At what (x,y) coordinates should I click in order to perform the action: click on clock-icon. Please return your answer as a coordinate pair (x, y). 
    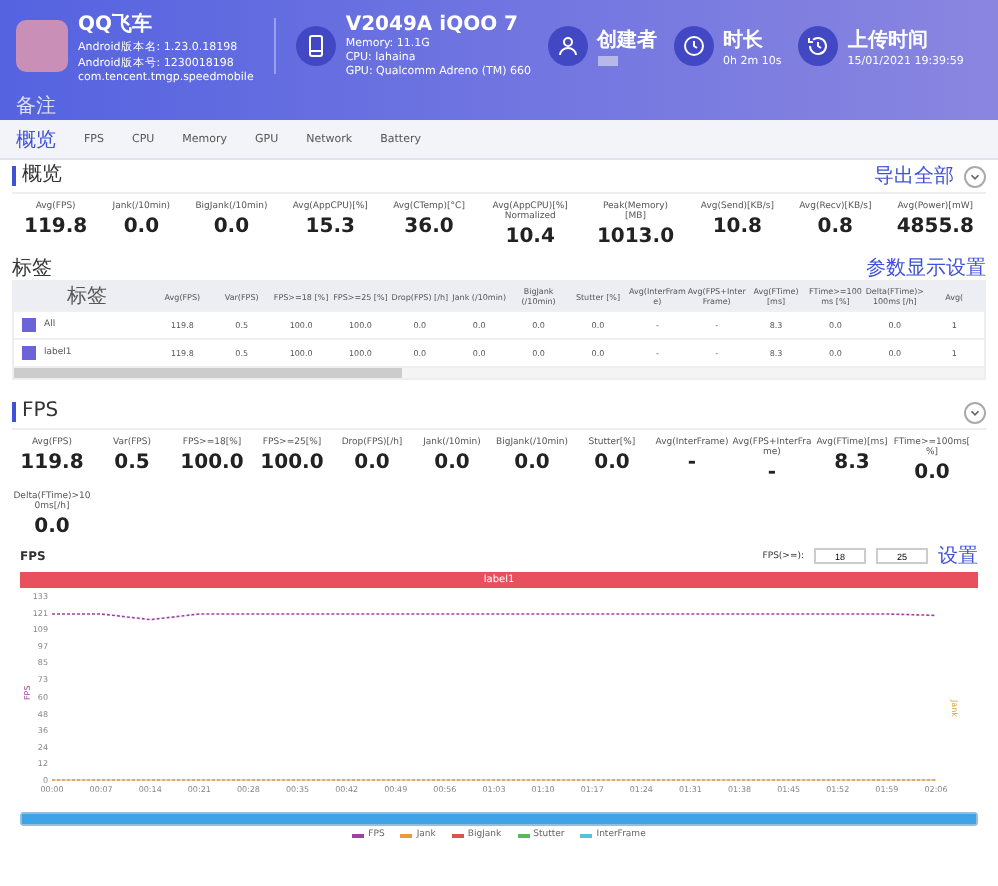
    Looking at the image, I should click on (693, 46).